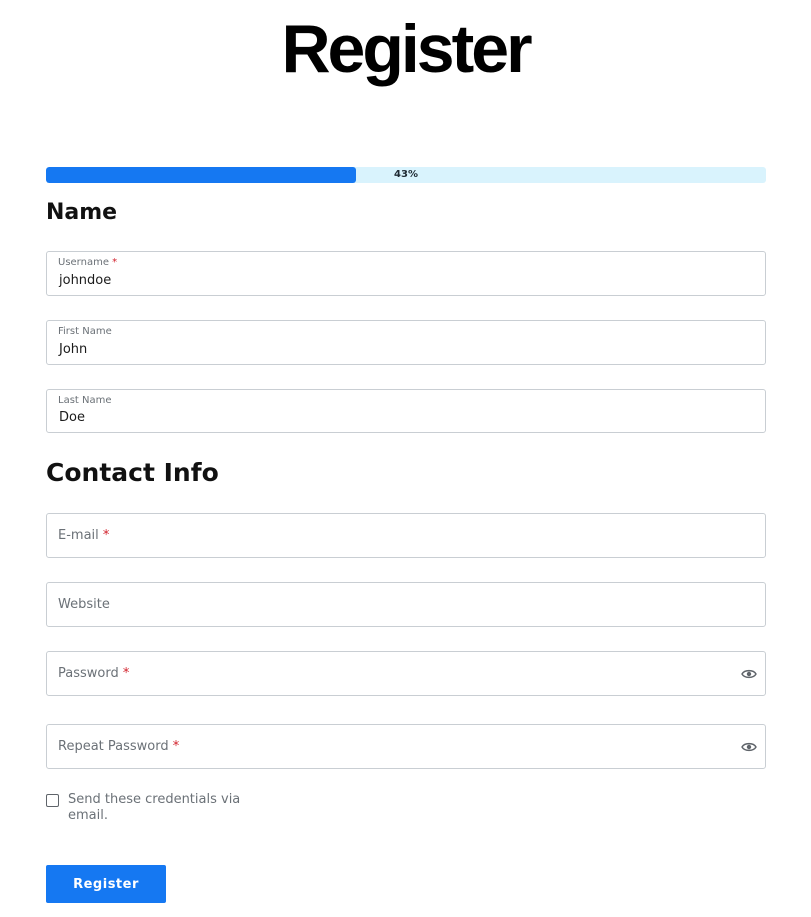  I want to click on send-credentials-checkbox, so click(52, 800).